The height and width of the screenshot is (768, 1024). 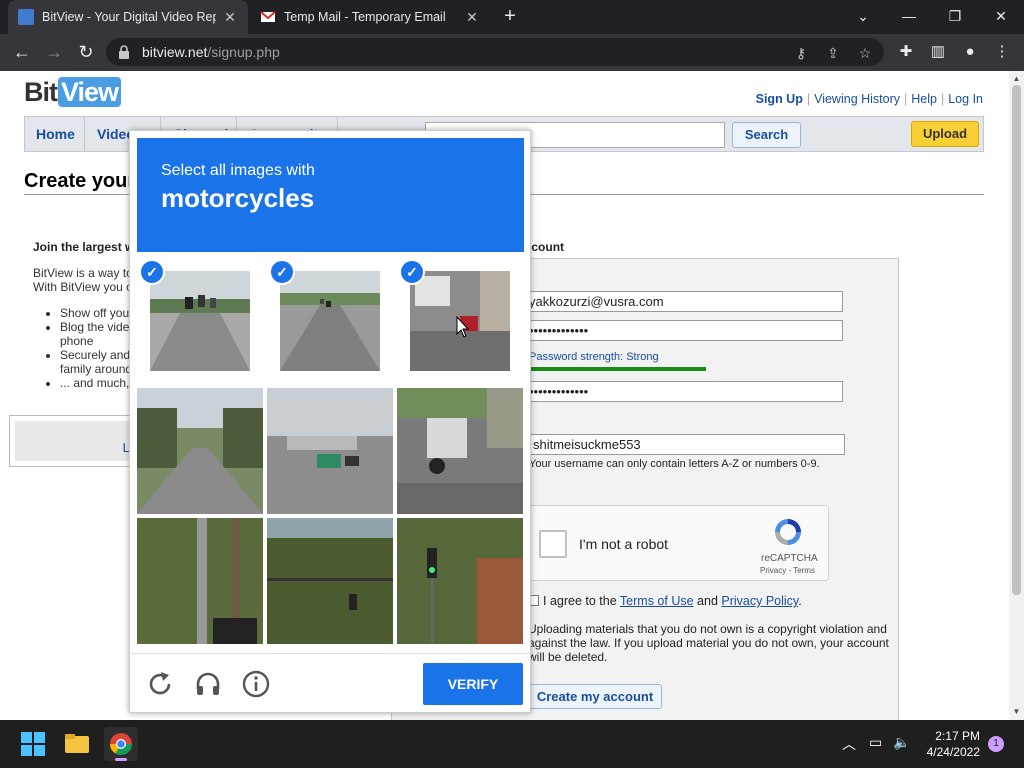 I want to click on clock-date: 4/24/2022, so click(x=953, y=752).